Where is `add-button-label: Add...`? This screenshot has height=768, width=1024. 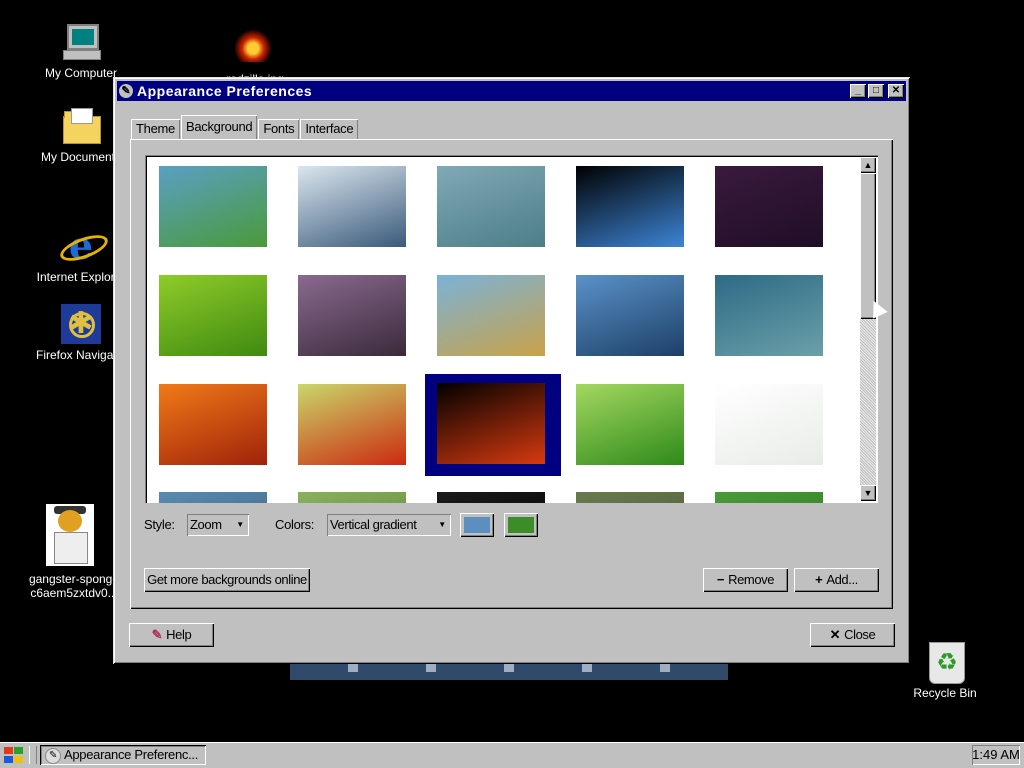
add-button-label: Add... is located at coordinates (842, 579).